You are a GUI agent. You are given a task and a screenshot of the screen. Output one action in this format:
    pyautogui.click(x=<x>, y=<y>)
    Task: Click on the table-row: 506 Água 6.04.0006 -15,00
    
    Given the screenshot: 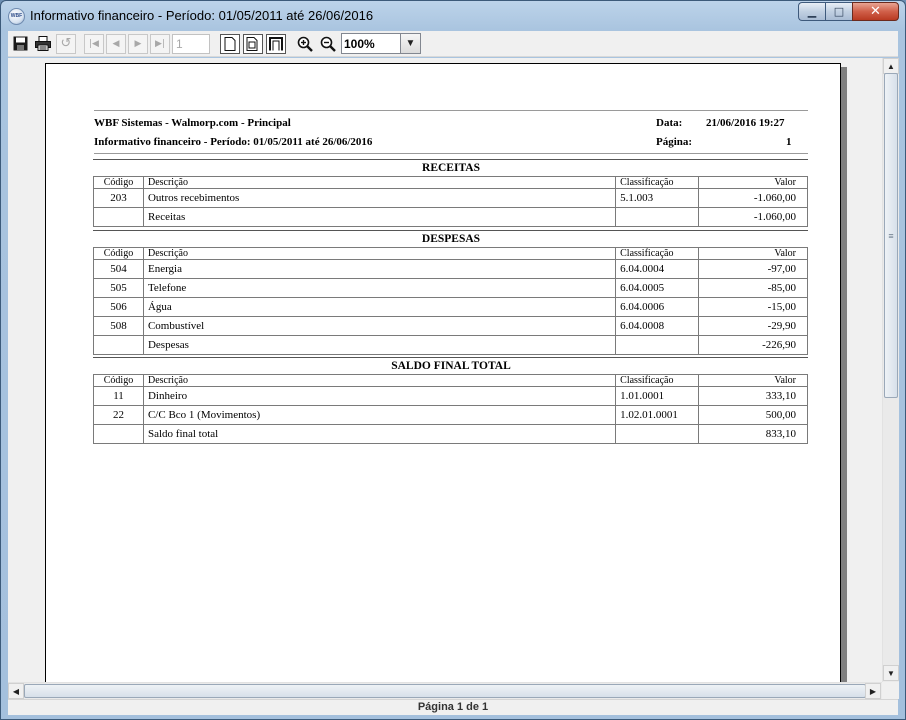 What is the action you would take?
    pyautogui.click(x=450, y=307)
    